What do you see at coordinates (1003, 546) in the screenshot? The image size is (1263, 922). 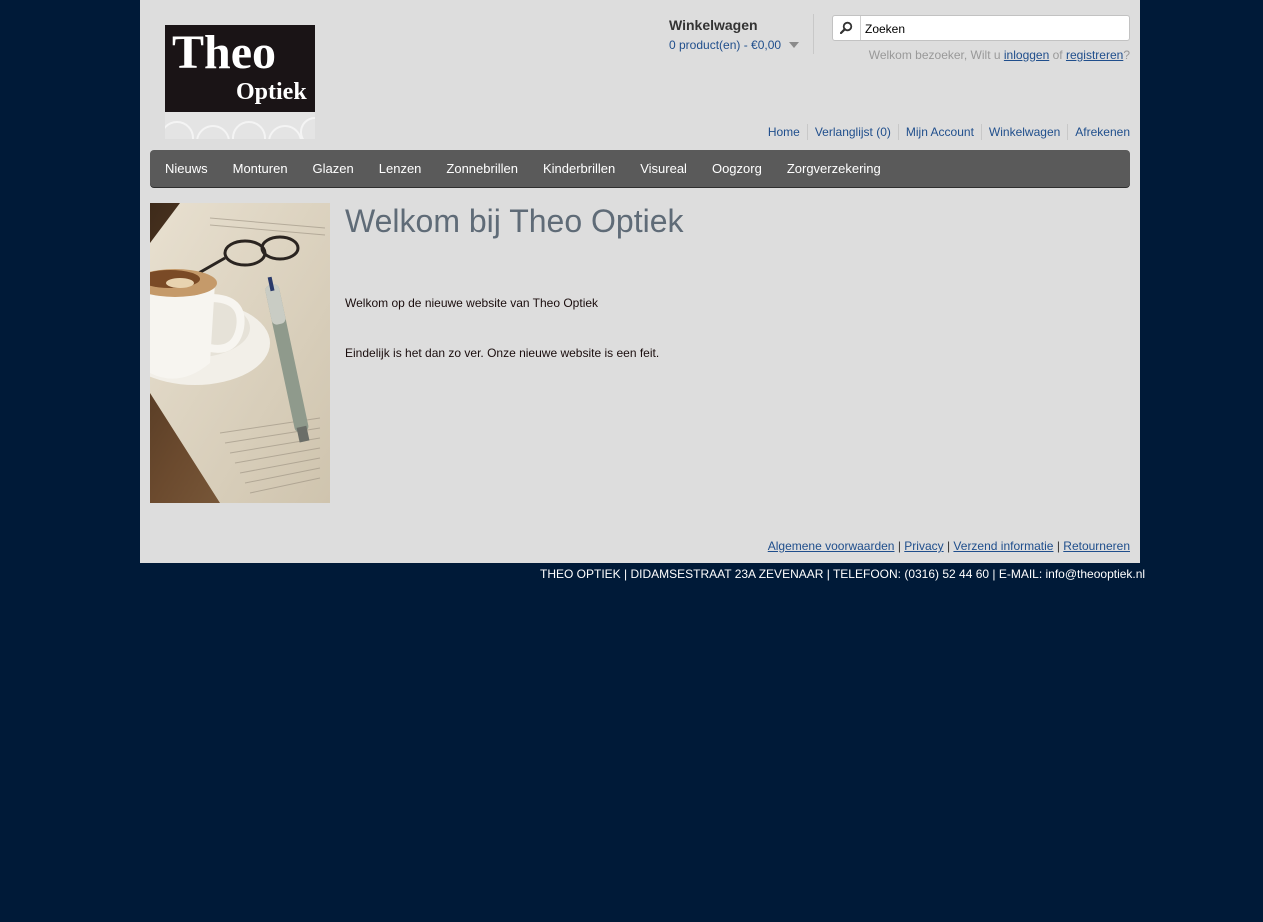 I see `footer-link-shipping: Verzend informatie` at bounding box center [1003, 546].